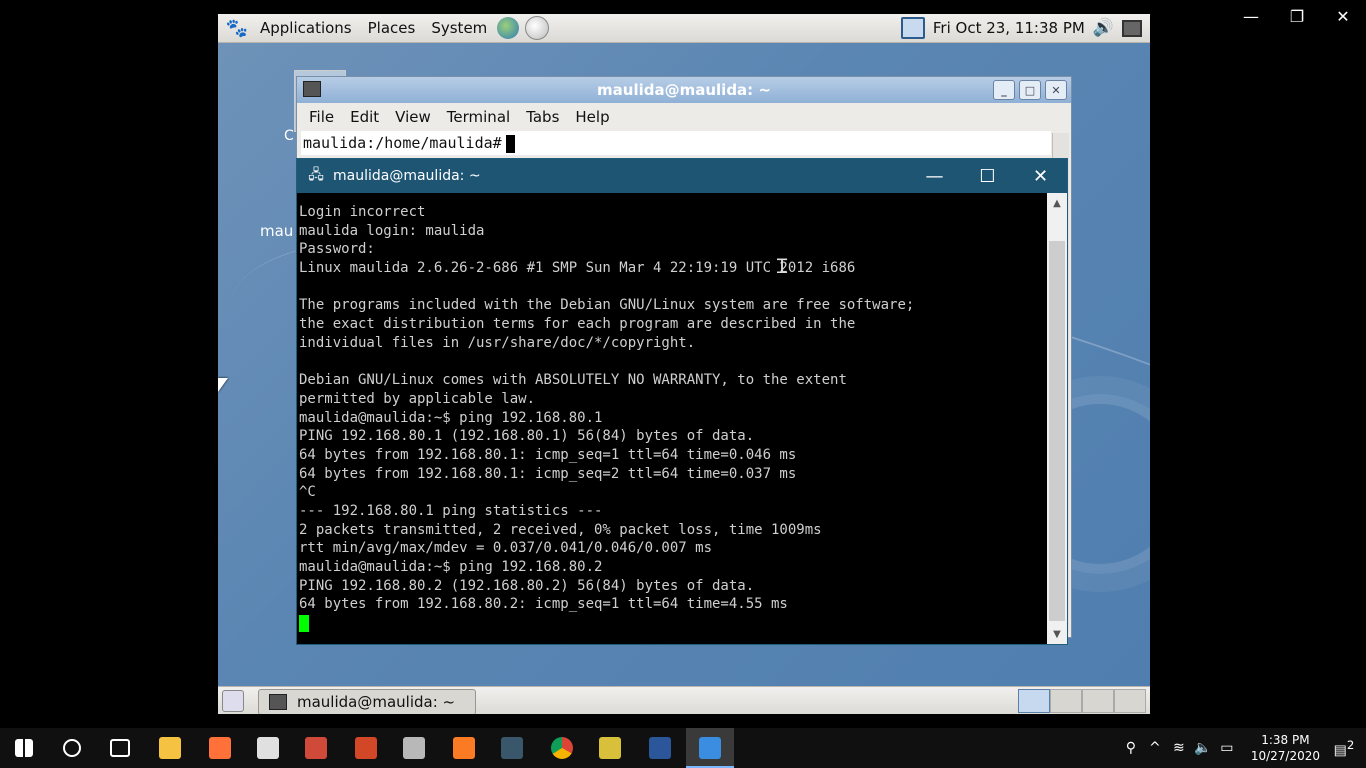  Describe the element at coordinates (278, 702) in the screenshot. I see `terminal-icon` at that location.